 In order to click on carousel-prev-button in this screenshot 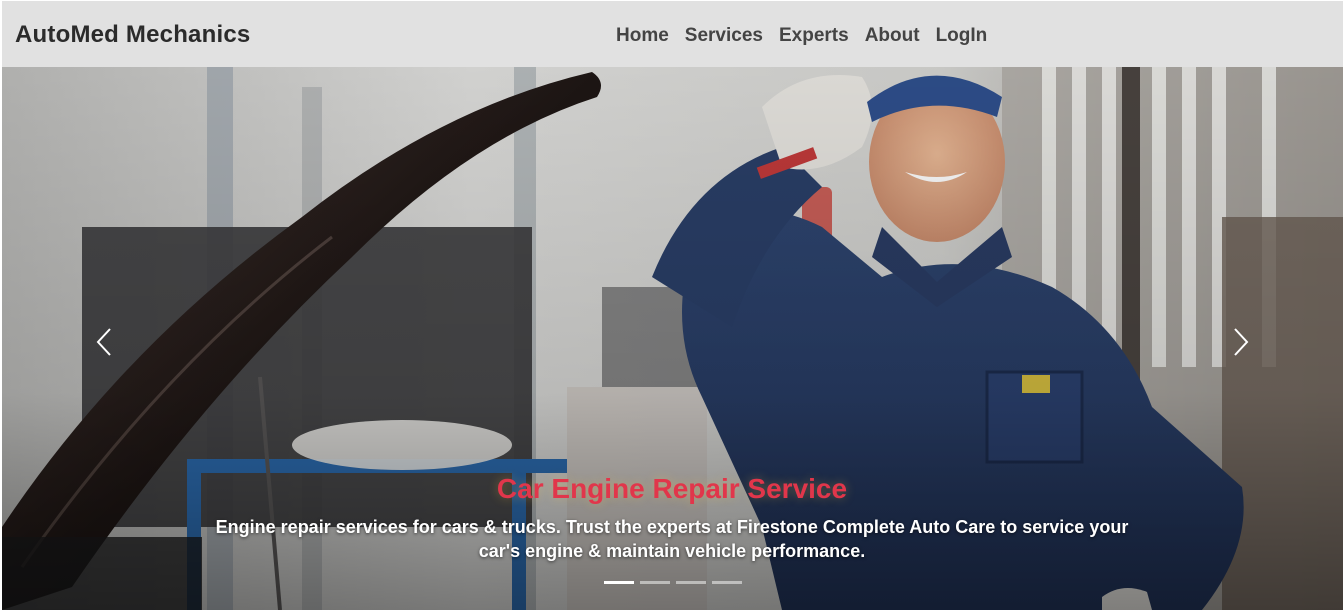, I will do `click(104, 342)`.